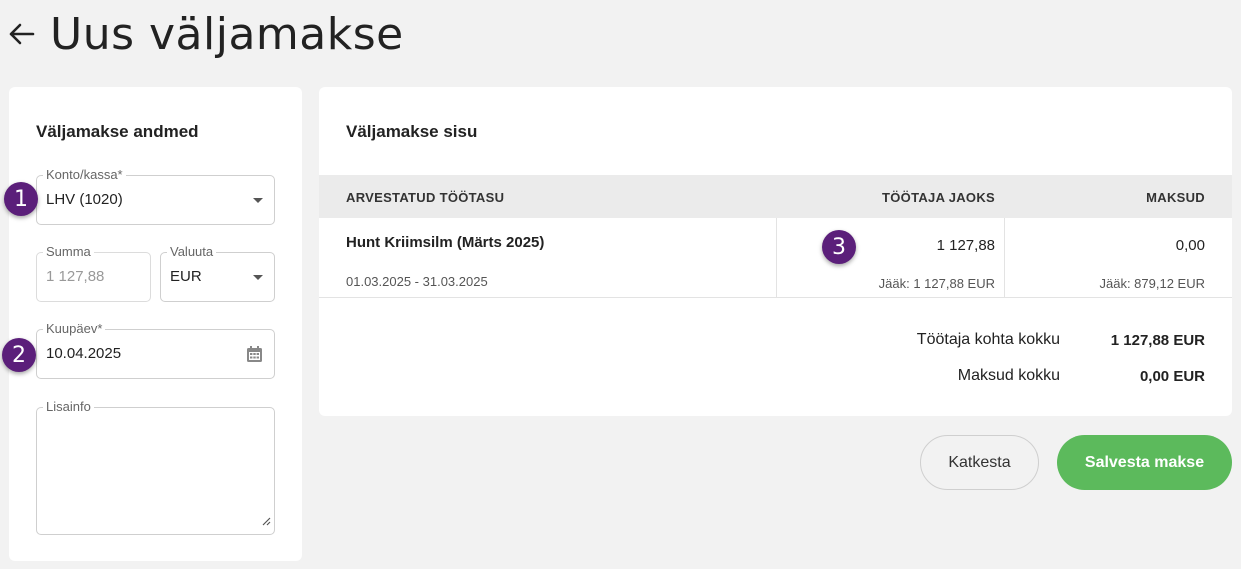 Image resolution: width=1241 pixels, height=569 pixels. I want to click on step-badge-1: 1, so click(21, 199).